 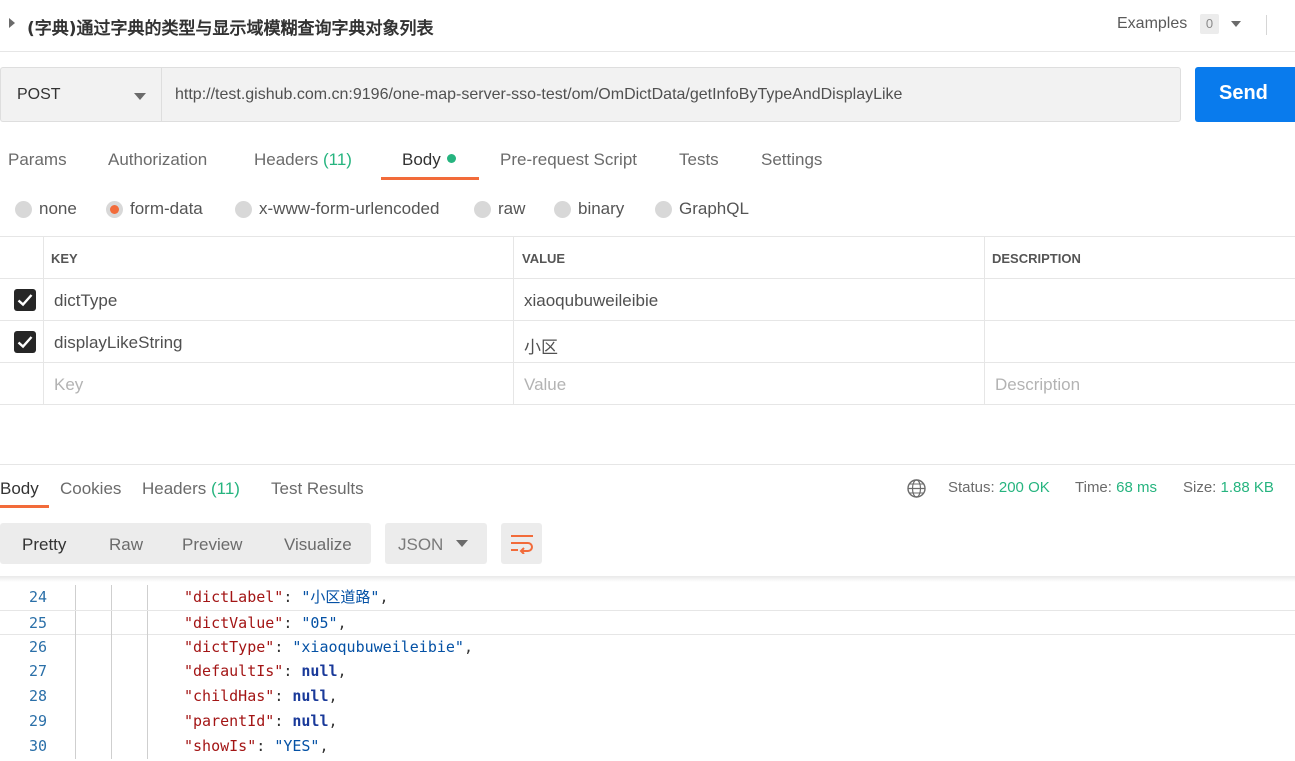 I want to click on value-placeholder: Value, so click(x=545, y=384).